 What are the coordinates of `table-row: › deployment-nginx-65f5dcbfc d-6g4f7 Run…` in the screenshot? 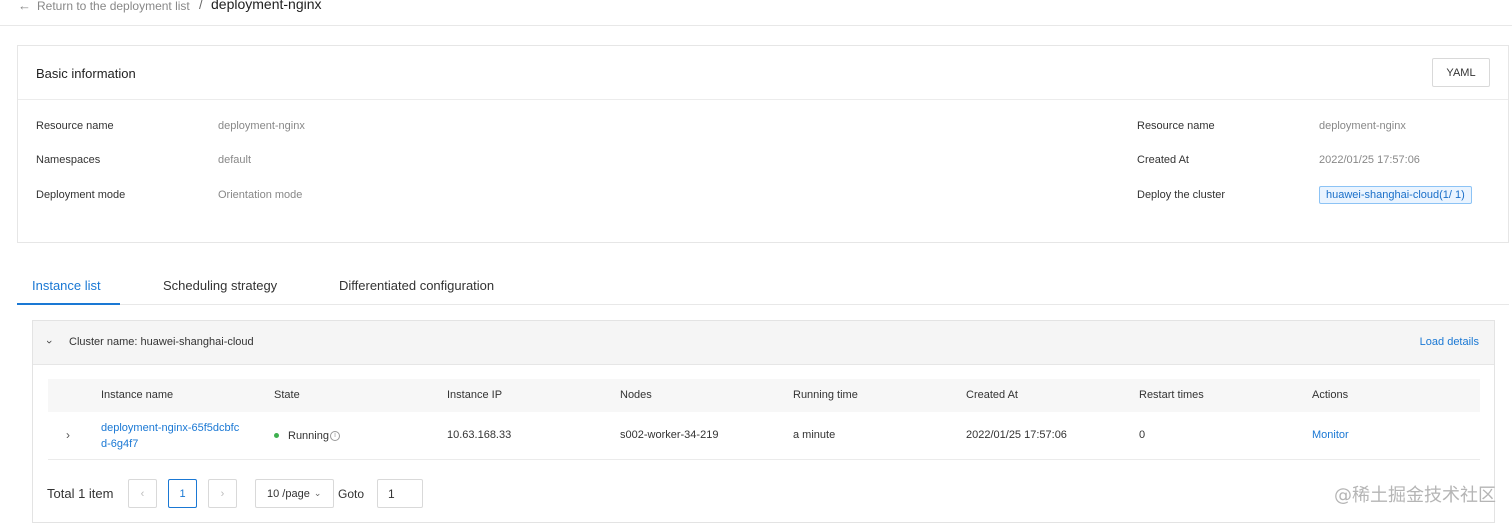 It's located at (764, 436).